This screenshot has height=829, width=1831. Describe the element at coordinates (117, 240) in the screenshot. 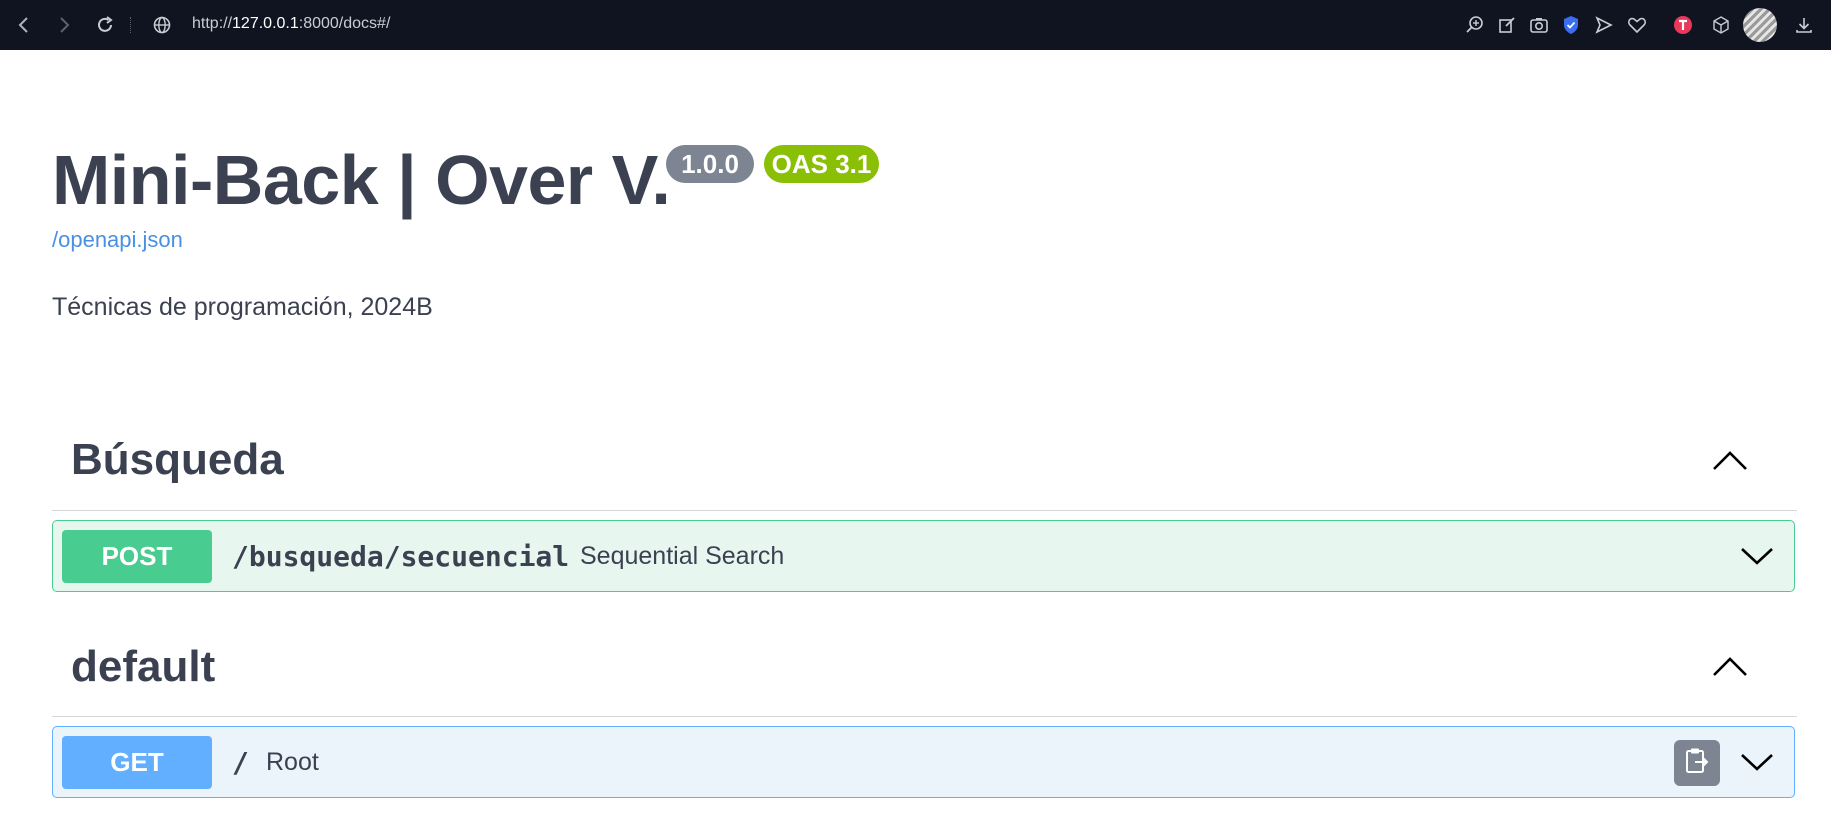

I see `openapi-json-link: /openapi.json` at that location.